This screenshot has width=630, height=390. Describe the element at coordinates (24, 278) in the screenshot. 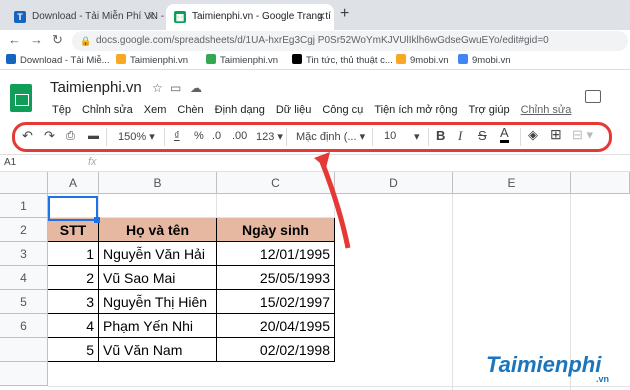

I see `row-header: 4` at that location.